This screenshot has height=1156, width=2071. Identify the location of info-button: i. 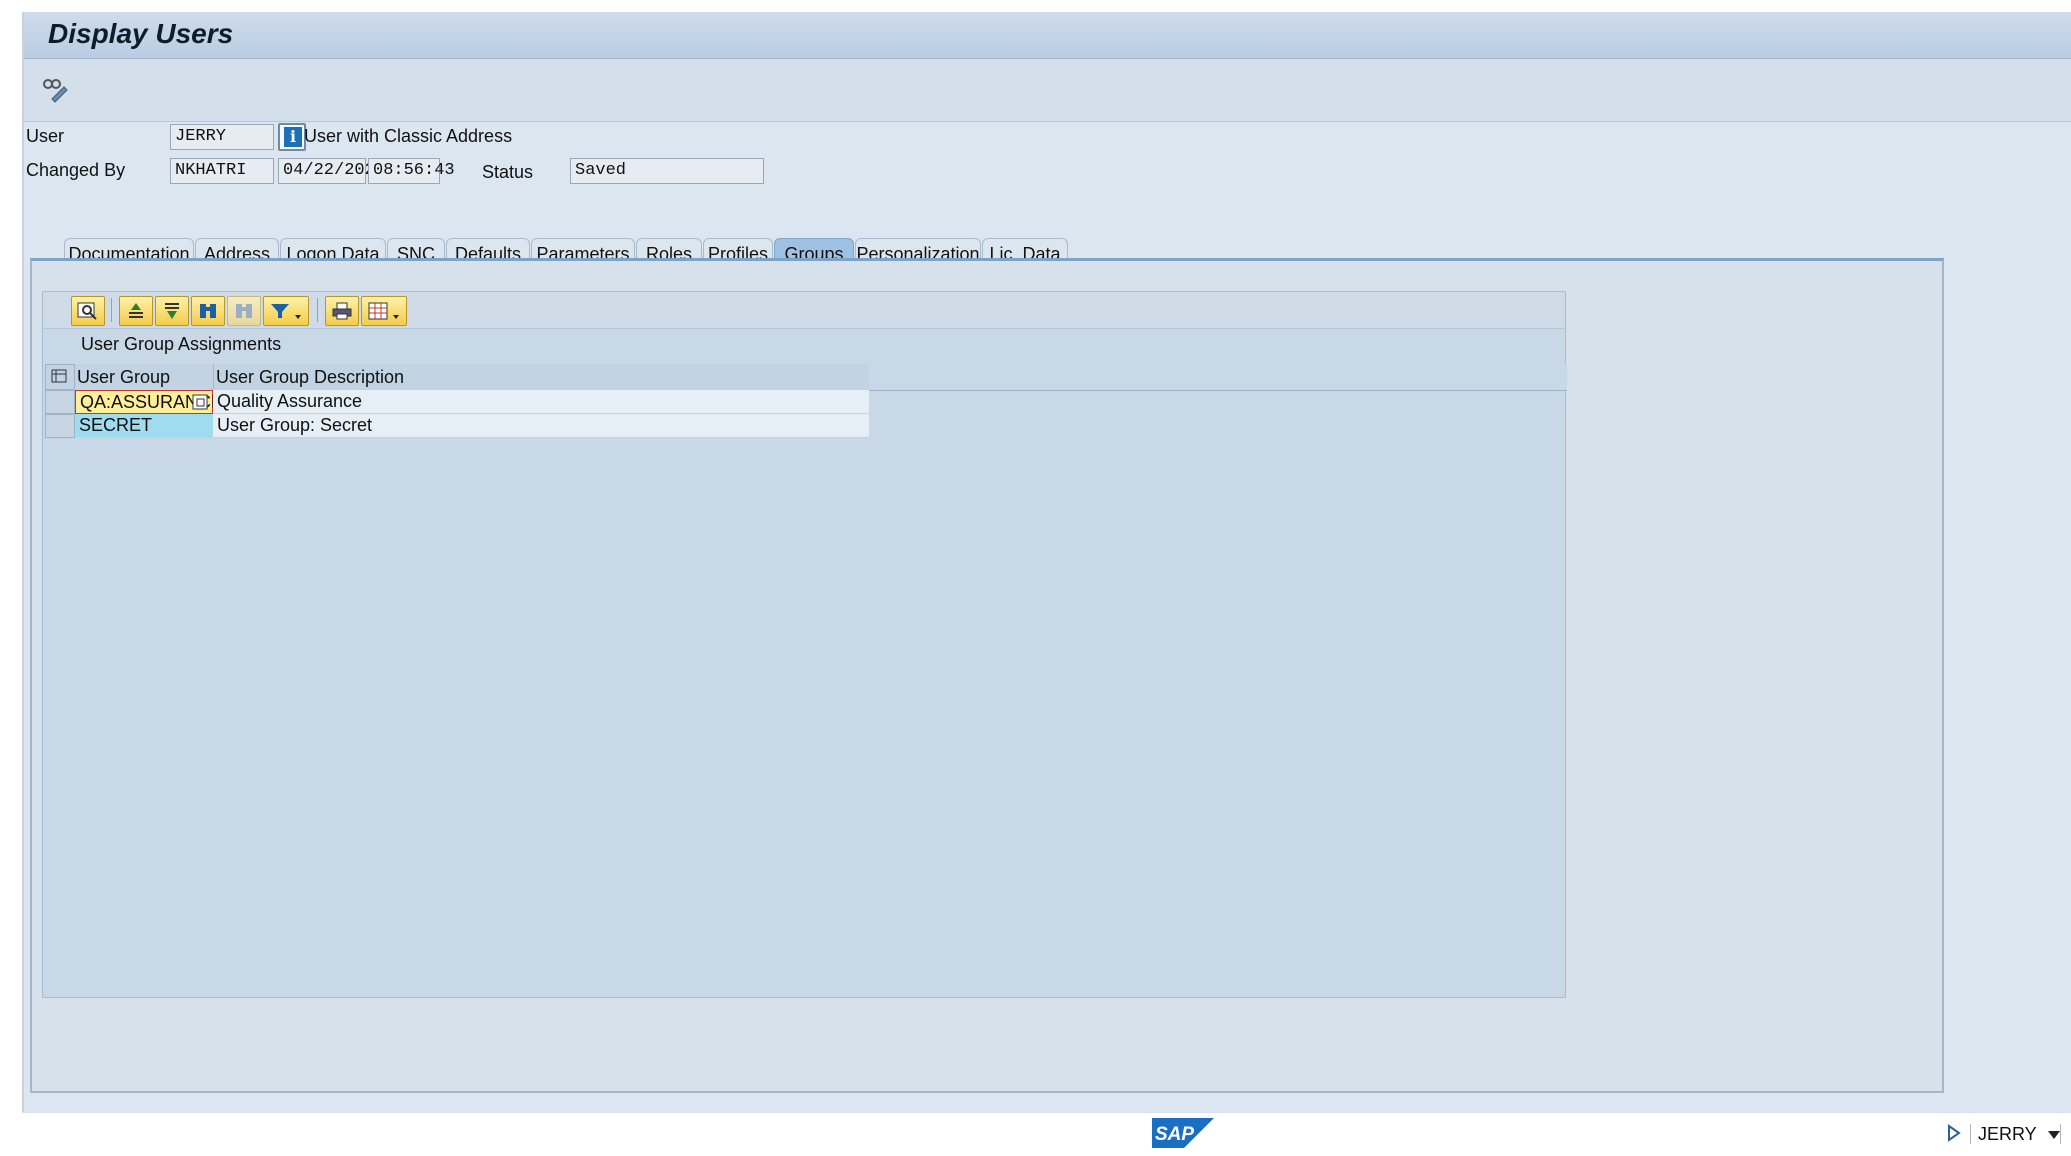
(292, 137).